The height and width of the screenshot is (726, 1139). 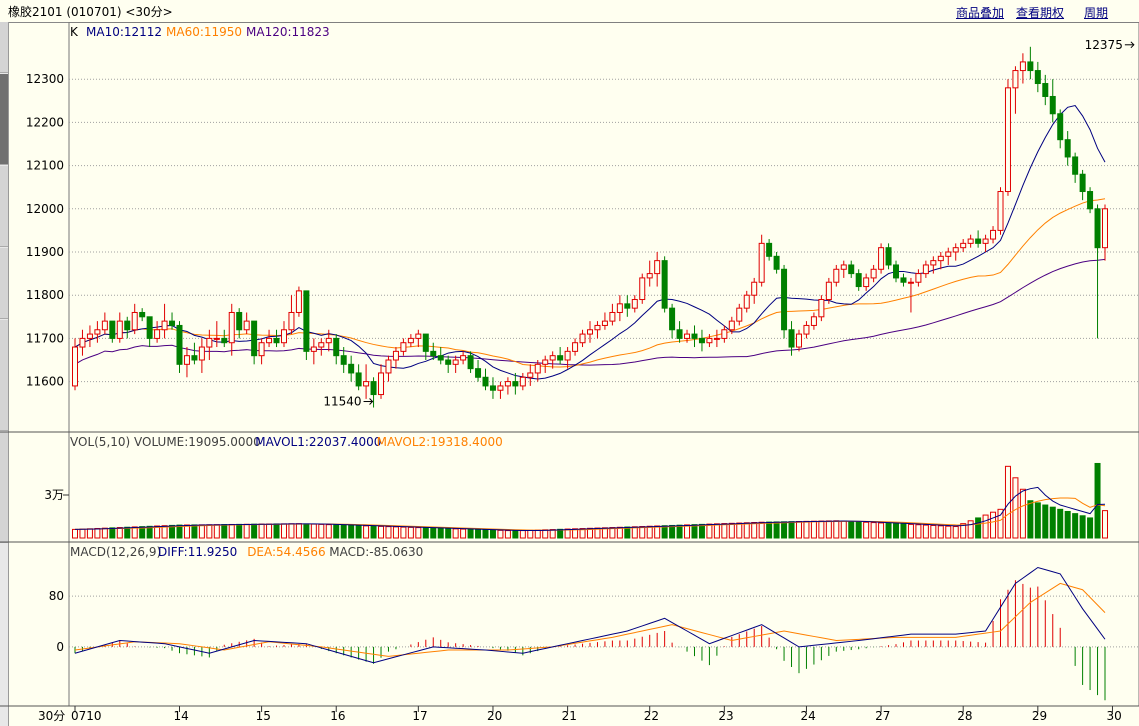 What do you see at coordinates (318, 442) in the screenshot?
I see `volume-legend-item: MAVOL1:22037.4000` at bounding box center [318, 442].